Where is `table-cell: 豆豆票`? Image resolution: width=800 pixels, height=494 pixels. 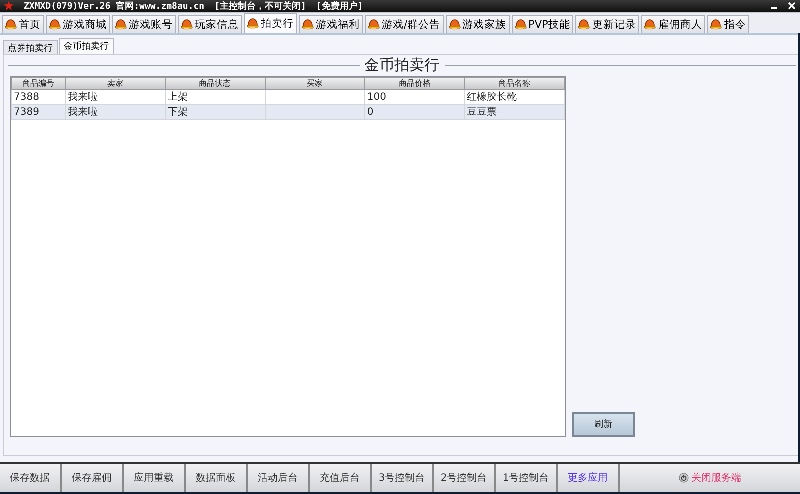 table-cell: 豆豆票 is located at coordinates (482, 112).